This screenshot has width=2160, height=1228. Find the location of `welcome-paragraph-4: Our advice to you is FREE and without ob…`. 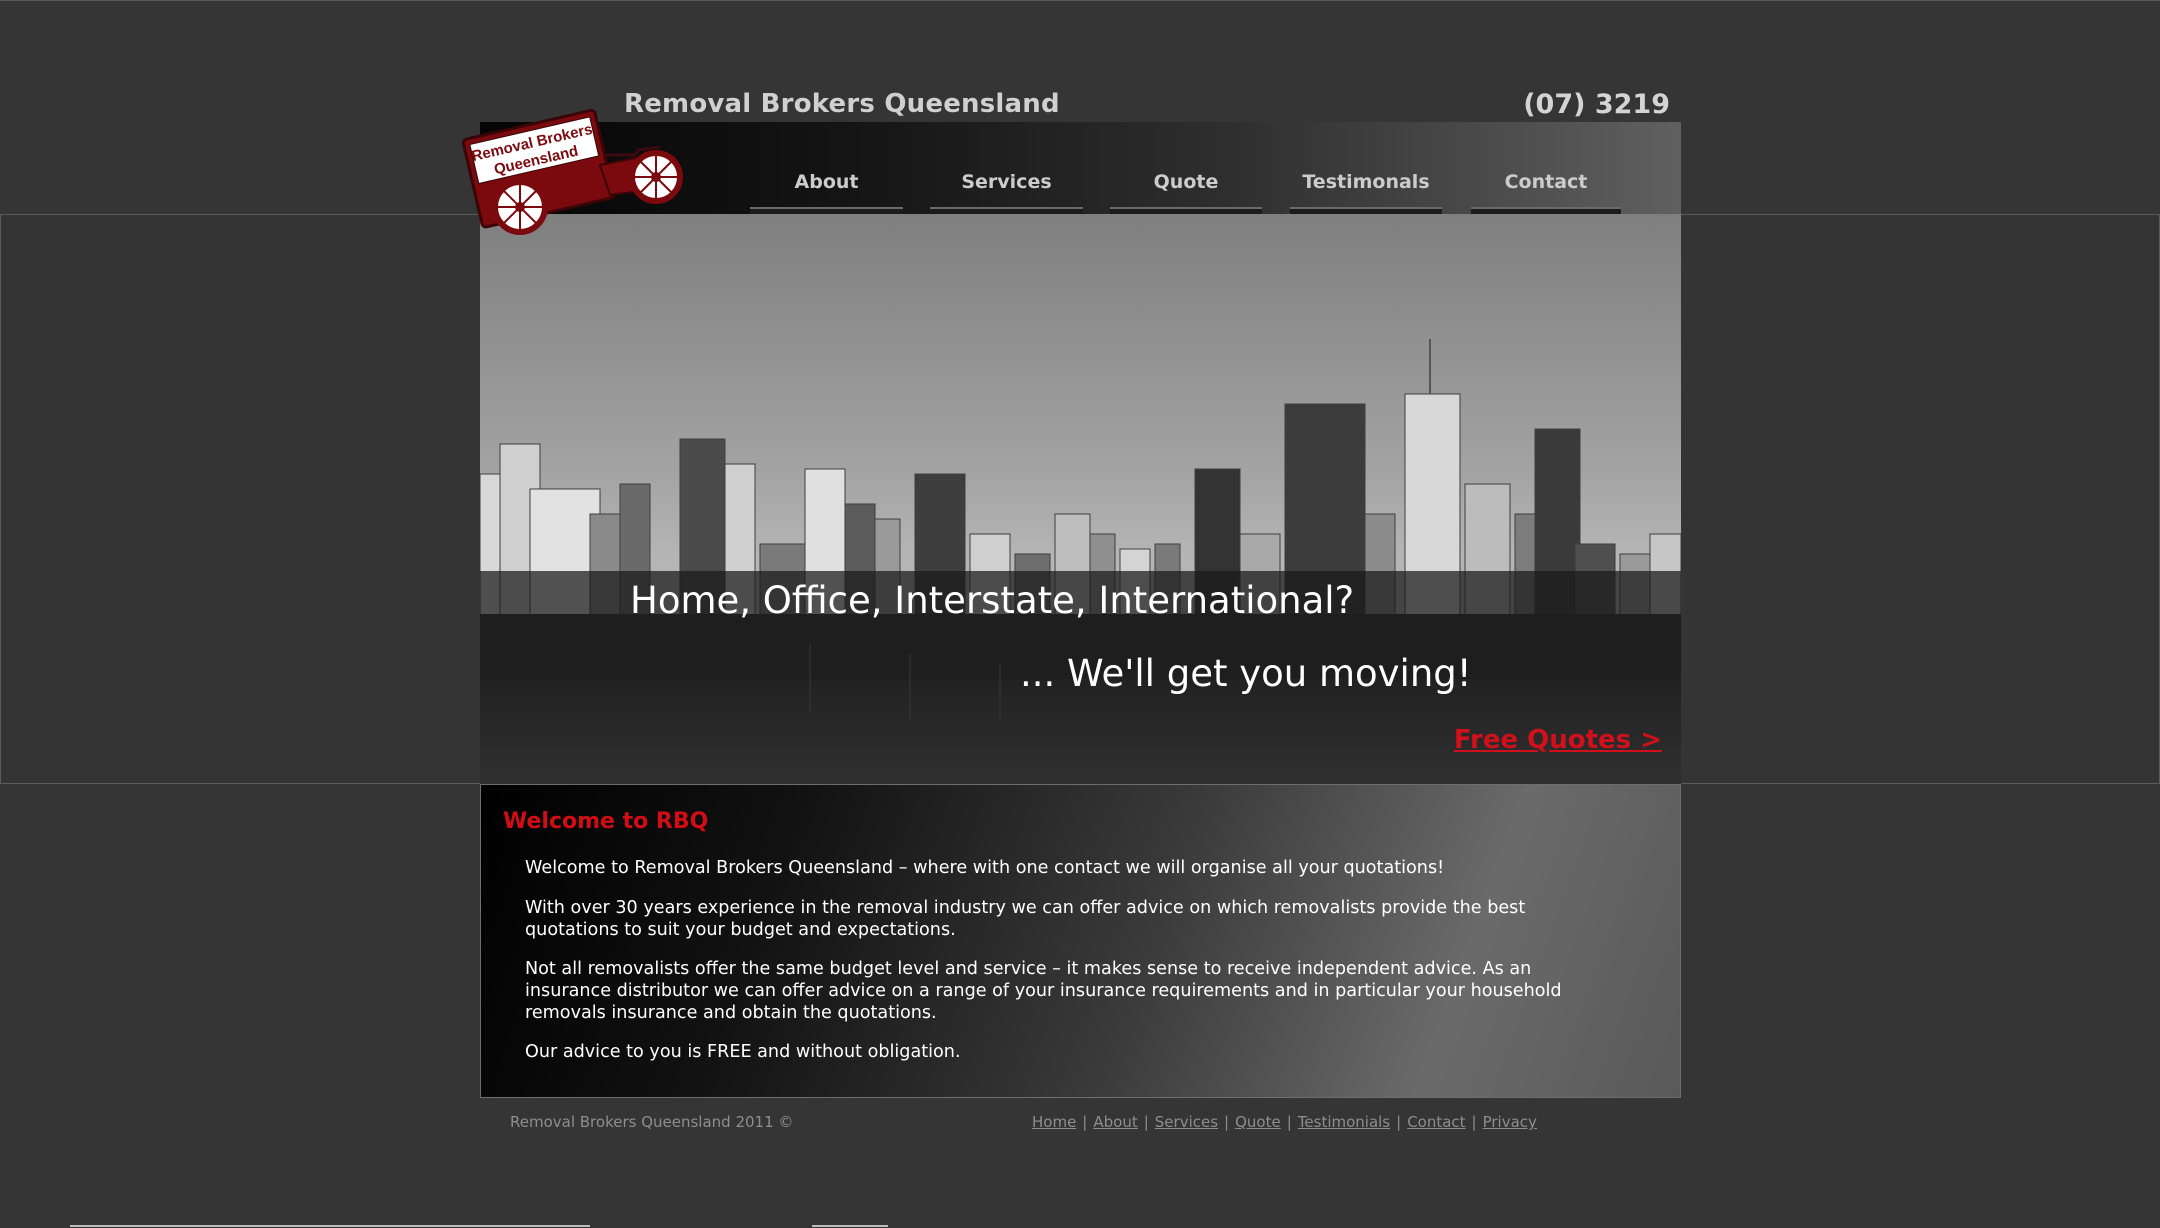

welcome-paragraph-4: Our advice to you is FREE and without ob… is located at coordinates (743, 1052).